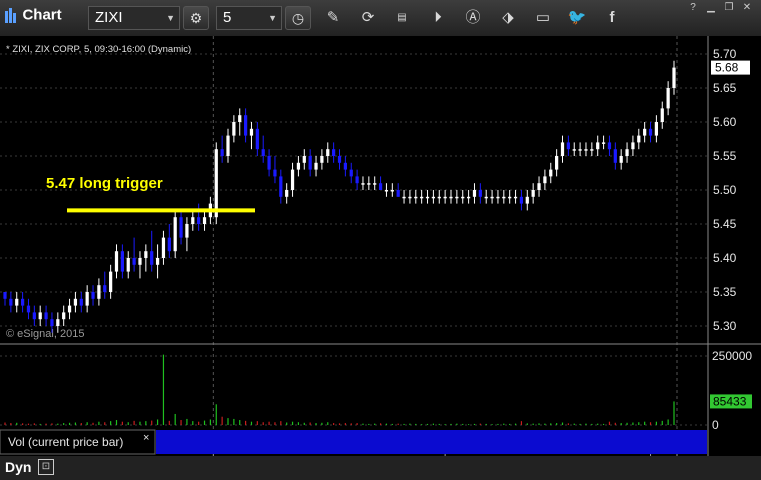 Image resolution: width=761 pixels, height=480 pixels. Describe the element at coordinates (196, 18) in the screenshot. I see `settings-gear-icon: ⚙` at that location.